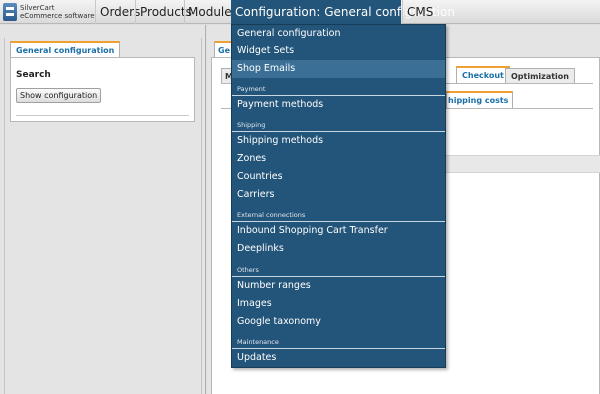  Describe the element at coordinates (480, 99) in the screenshot. I see `subtab-shipping-costs: hipping costs` at that location.